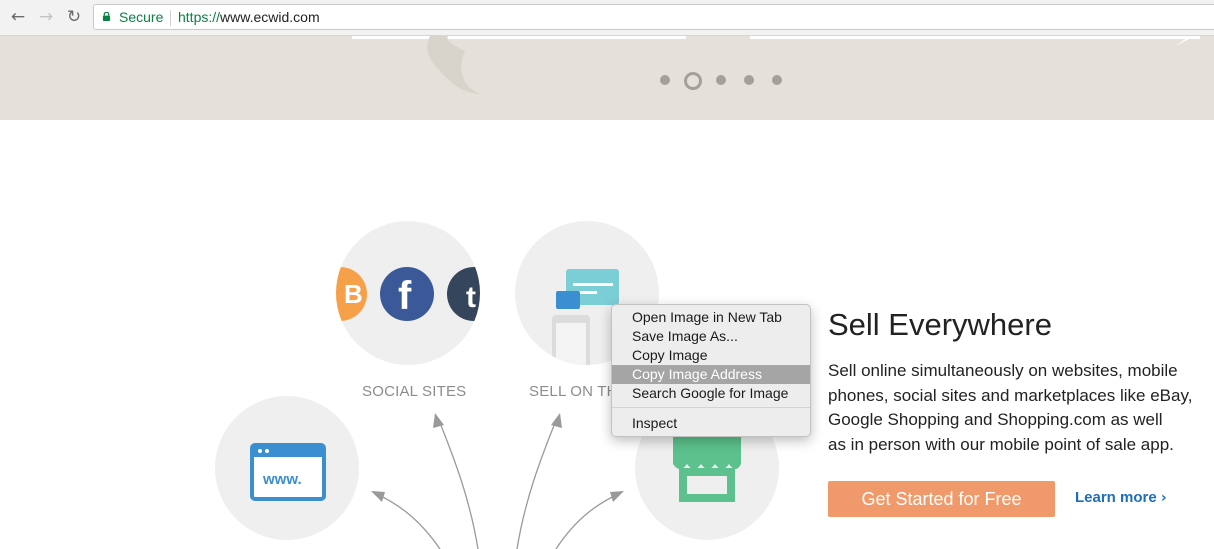  Describe the element at coordinates (471, 297) in the screenshot. I see `svg-text: t` at that location.